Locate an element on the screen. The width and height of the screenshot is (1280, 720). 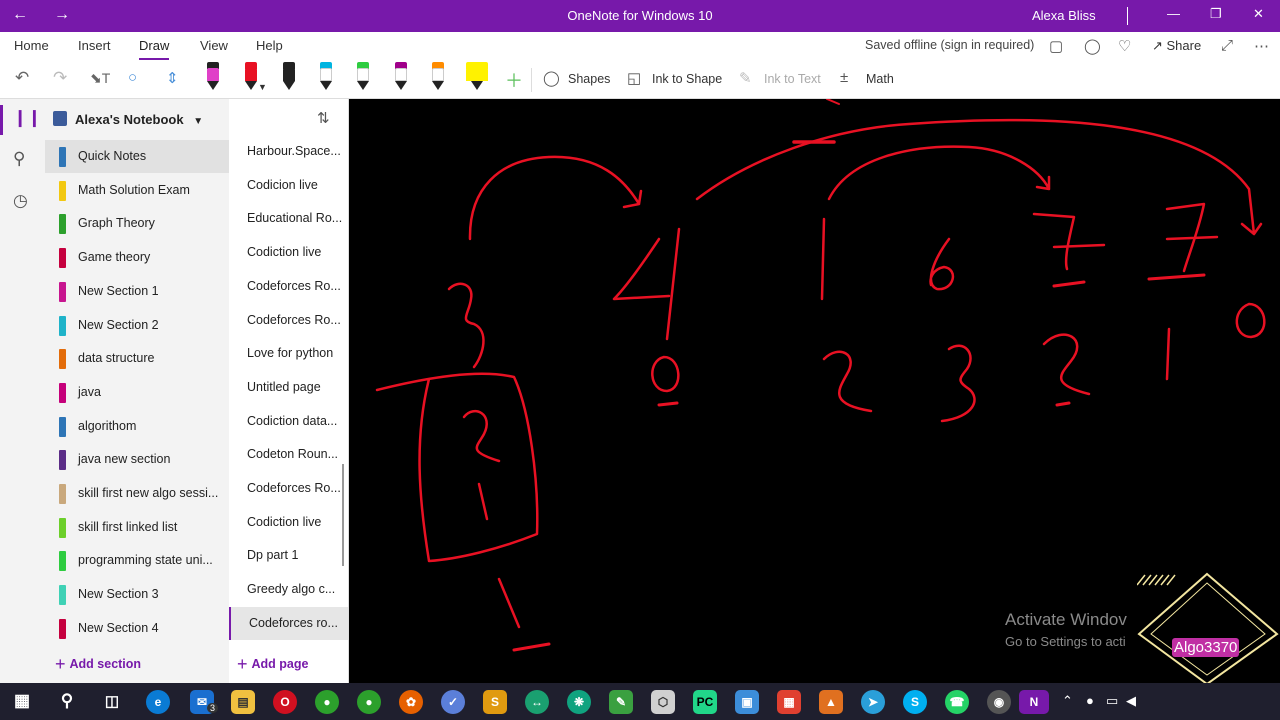
code-app-icon: ↔ is located at coordinates (537, 702).